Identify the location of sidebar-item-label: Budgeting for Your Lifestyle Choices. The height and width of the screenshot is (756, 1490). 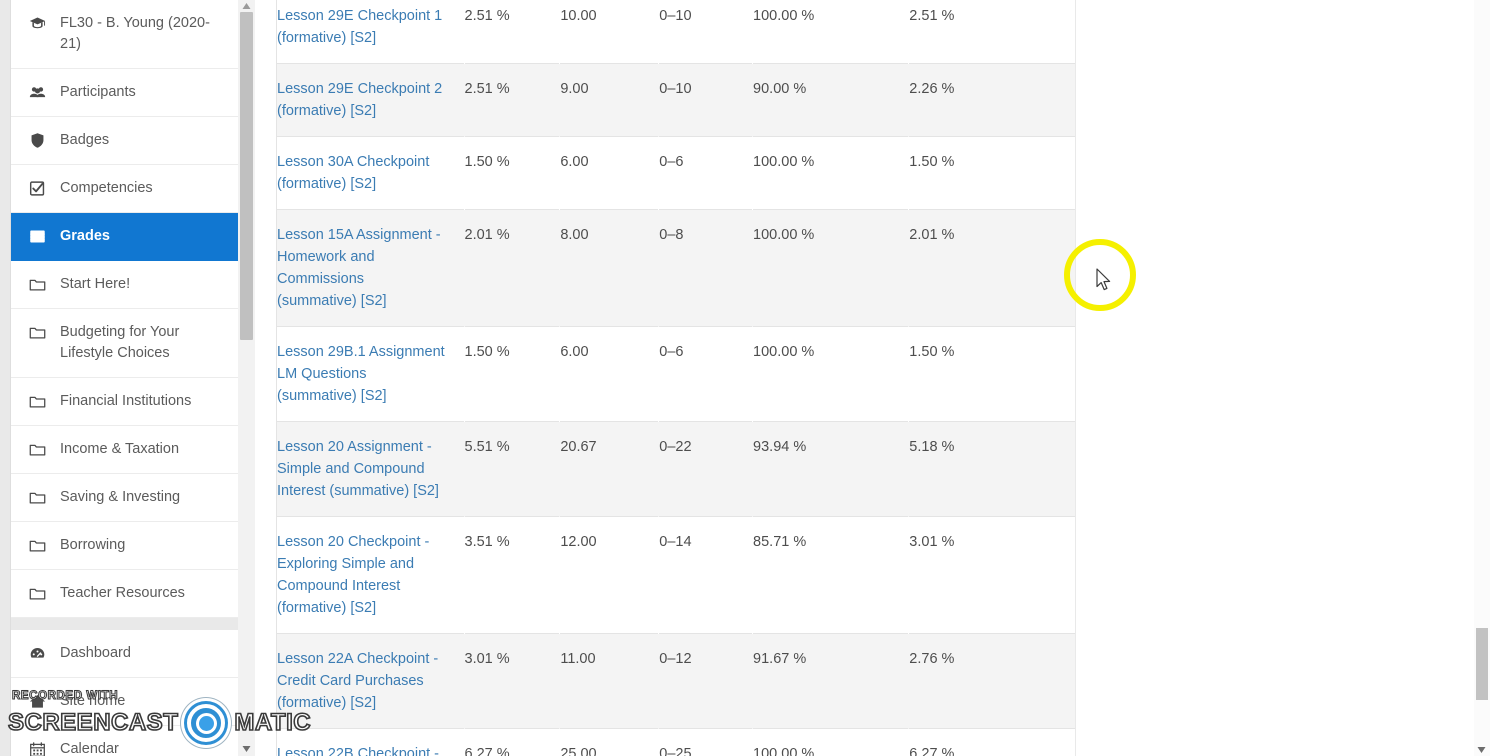
(120, 342).